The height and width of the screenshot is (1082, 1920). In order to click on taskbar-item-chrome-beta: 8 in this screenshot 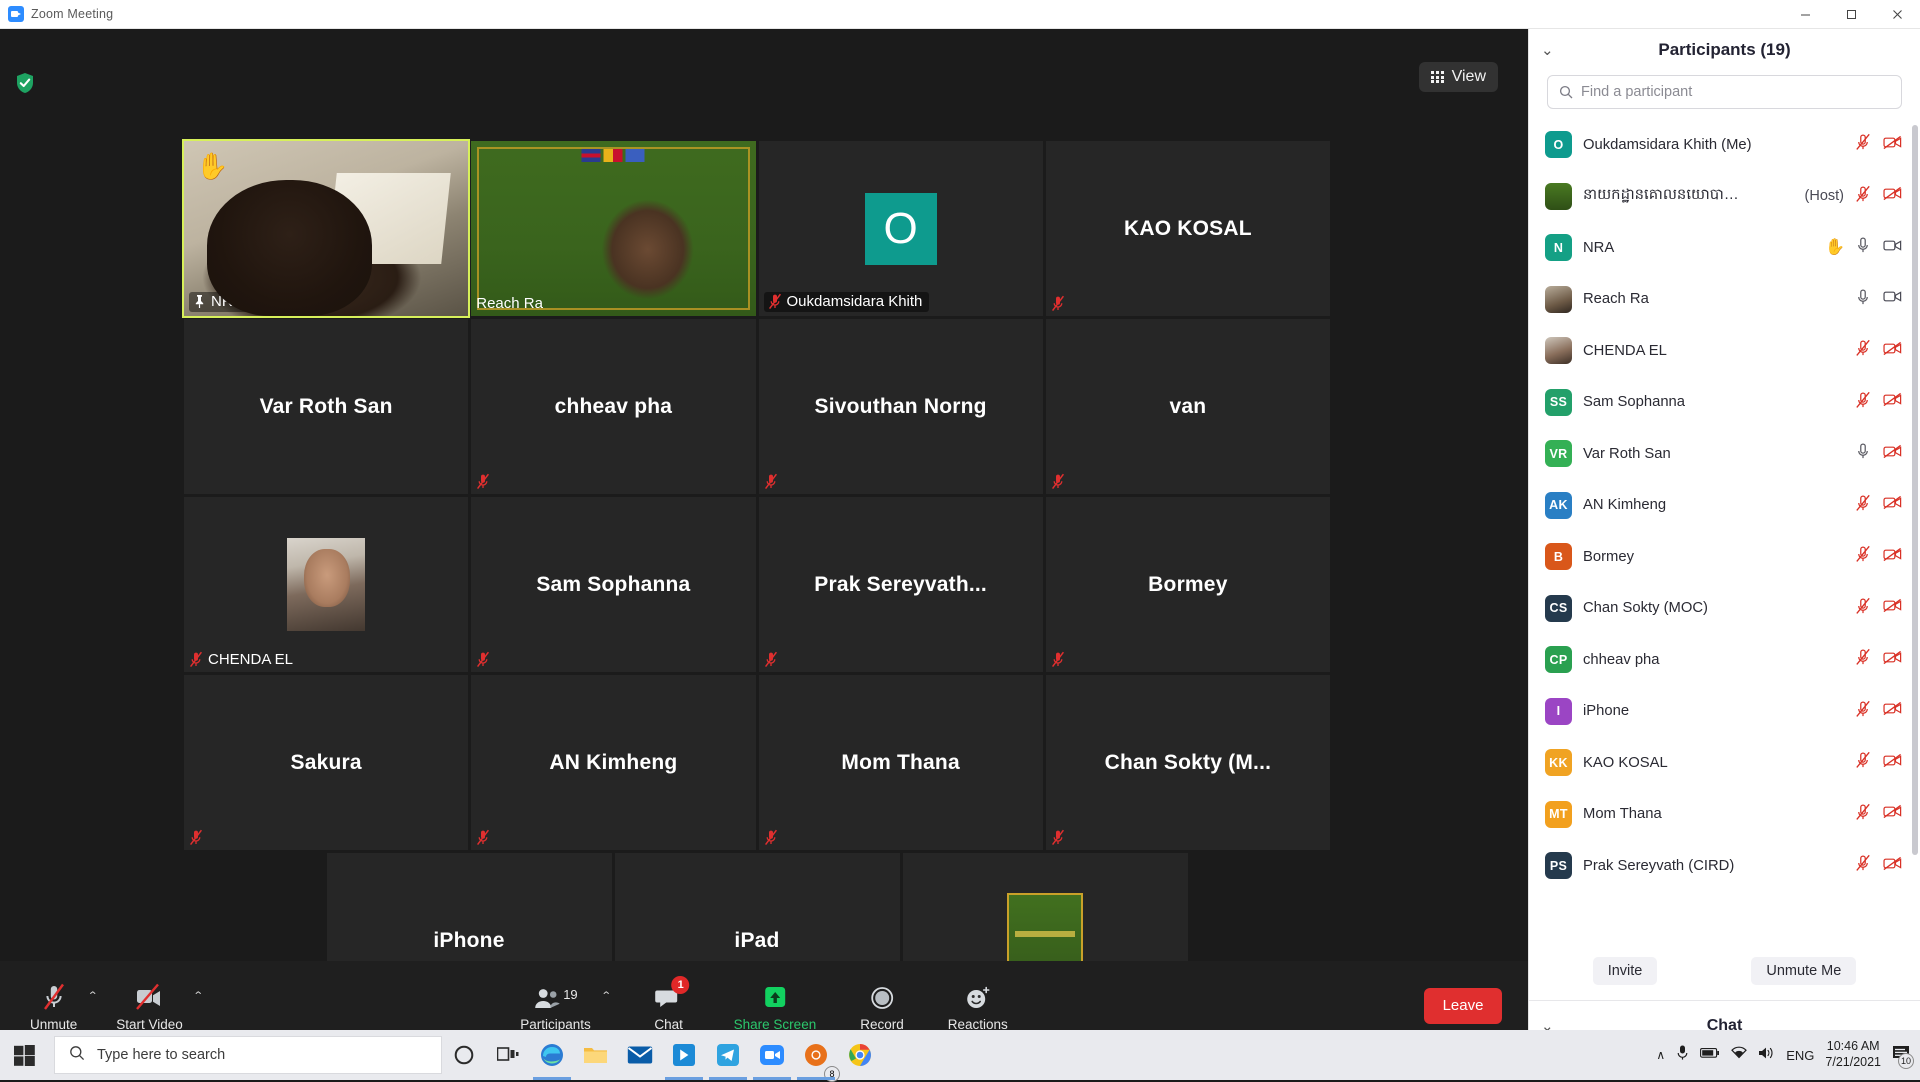, I will do `click(816, 1055)`.